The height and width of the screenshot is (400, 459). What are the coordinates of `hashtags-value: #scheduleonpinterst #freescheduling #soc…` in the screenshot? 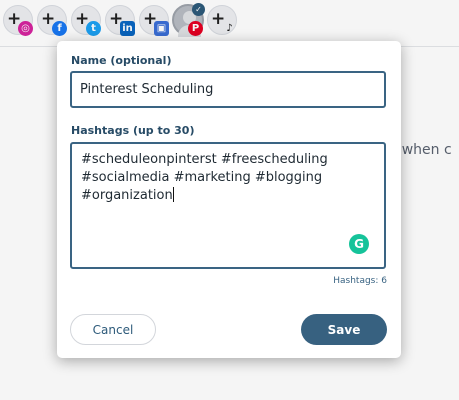 It's located at (204, 177).